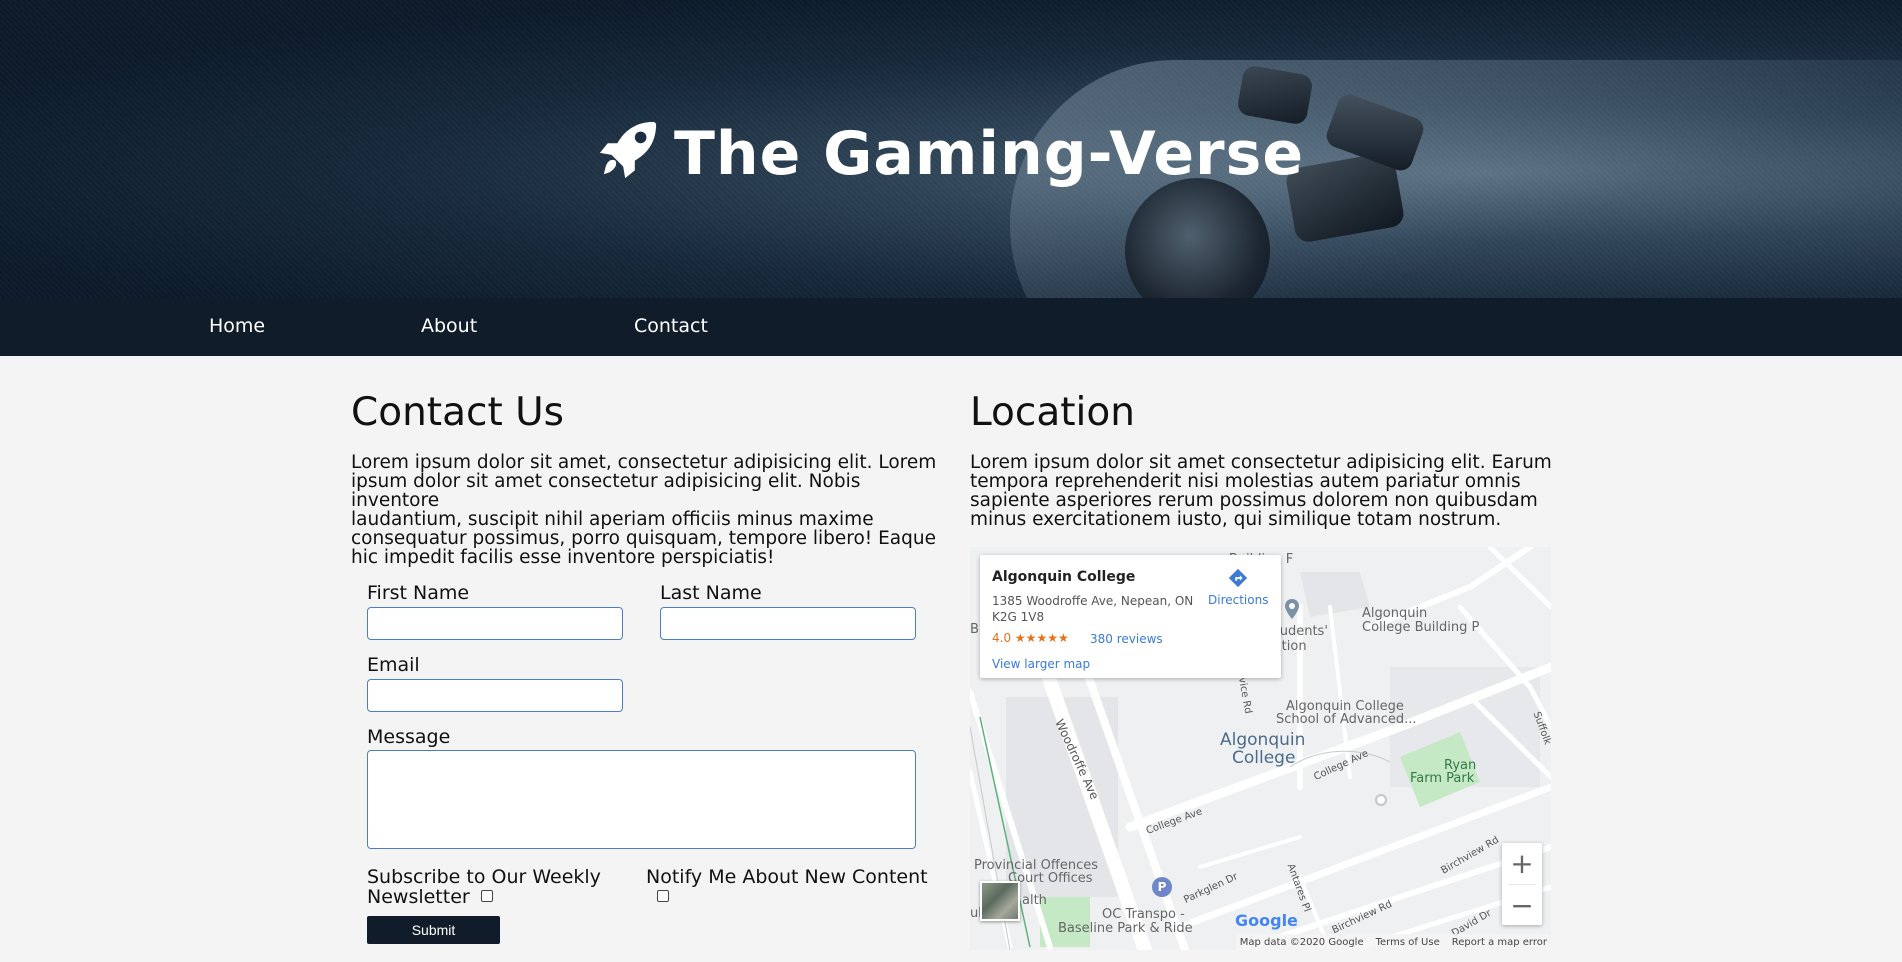  What do you see at coordinates (487, 896) in the screenshot?
I see `subscribe-checkbox` at bounding box center [487, 896].